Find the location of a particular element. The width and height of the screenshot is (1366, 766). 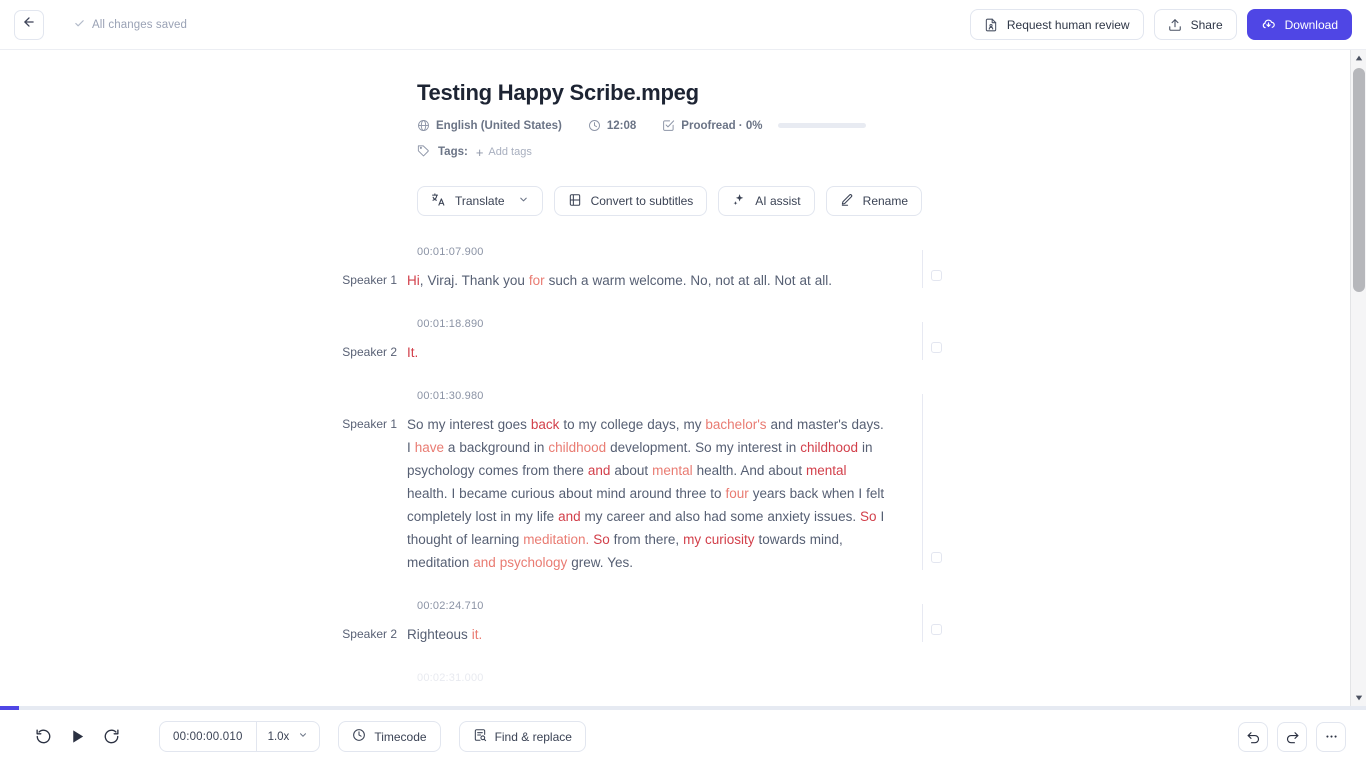

arrow-left-icon is located at coordinates (29, 24).